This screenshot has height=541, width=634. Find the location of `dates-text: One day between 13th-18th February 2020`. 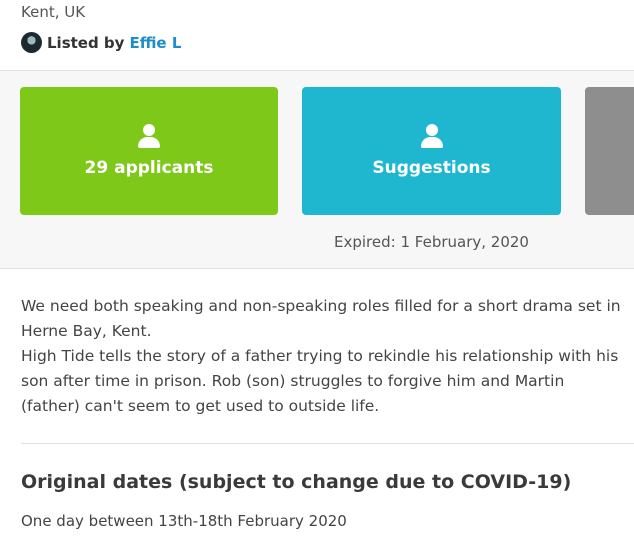

dates-text: One day between 13th-18th February 2020 is located at coordinates (184, 521).